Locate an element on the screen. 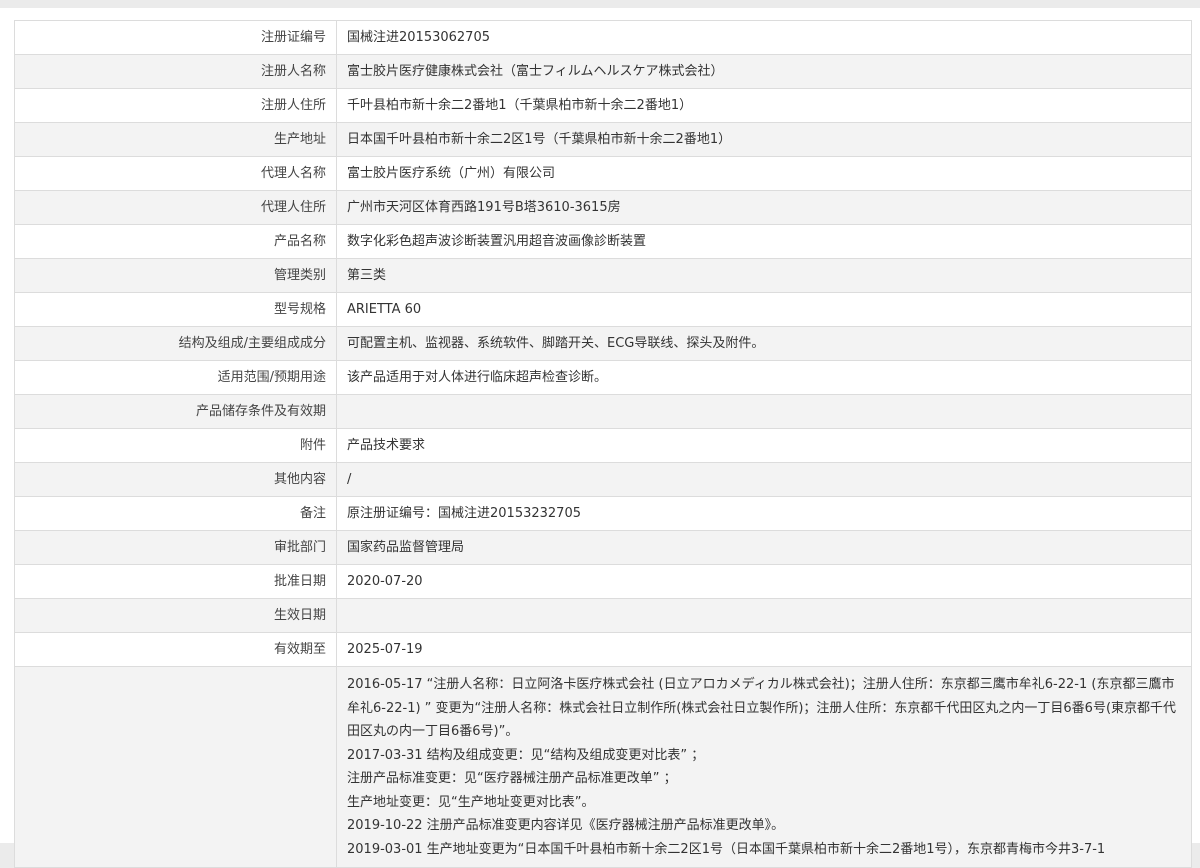 This screenshot has width=1200, height=868. row-label: 其他内容 is located at coordinates (175, 479).